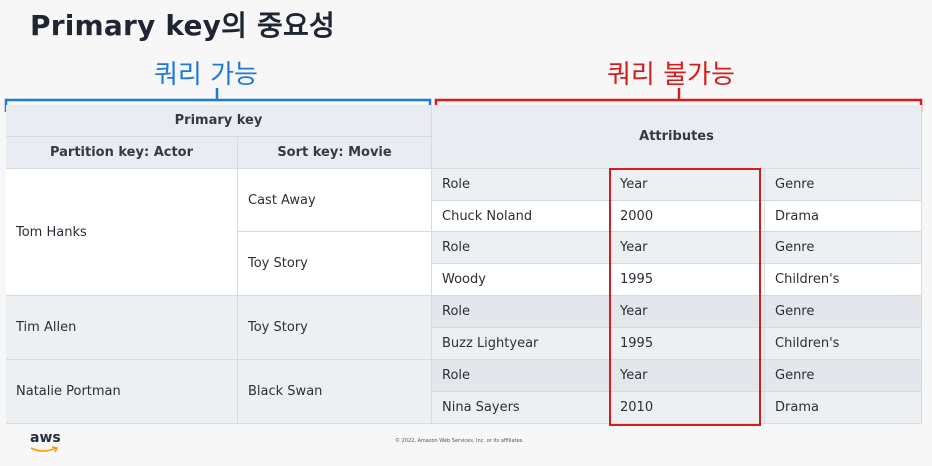  Describe the element at coordinates (335, 392) in the screenshot. I see `movie-cell: Black Swan` at that location.